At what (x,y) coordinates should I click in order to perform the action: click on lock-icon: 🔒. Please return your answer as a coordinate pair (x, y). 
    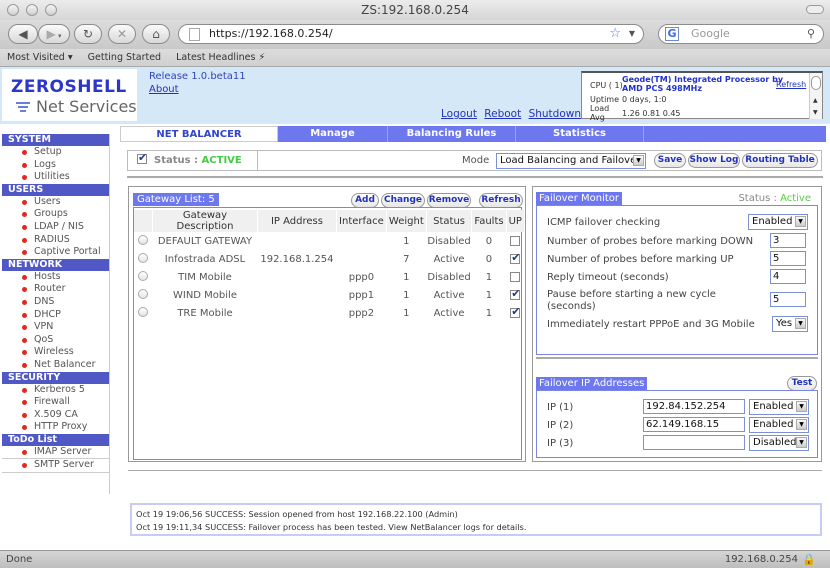
    Looking at the image, I should click on (809, 559).